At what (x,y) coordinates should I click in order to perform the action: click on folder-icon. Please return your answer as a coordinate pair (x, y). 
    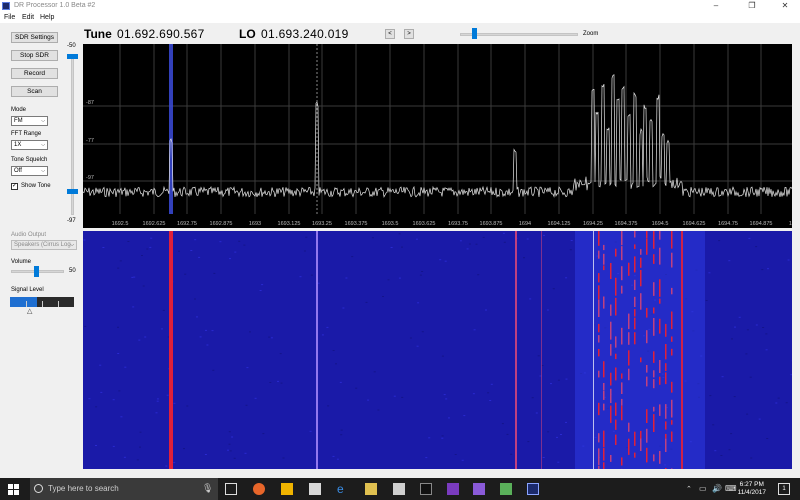
    Looking at the image, I should click on (371, 489).